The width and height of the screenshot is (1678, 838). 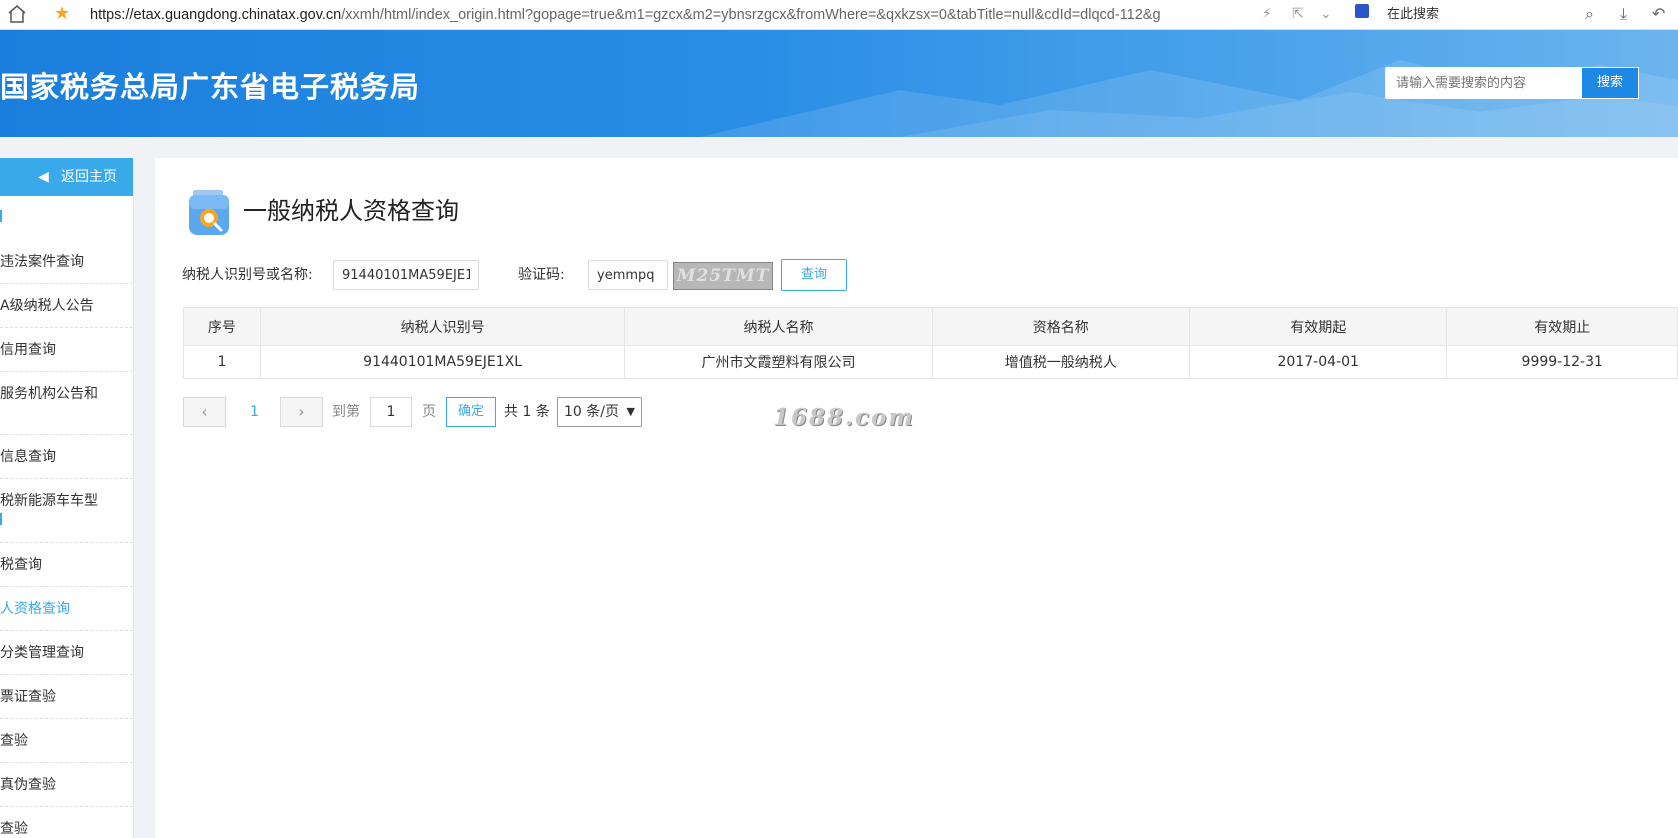 I want to click on next-page-button: ›, so click(x=301, y=412).